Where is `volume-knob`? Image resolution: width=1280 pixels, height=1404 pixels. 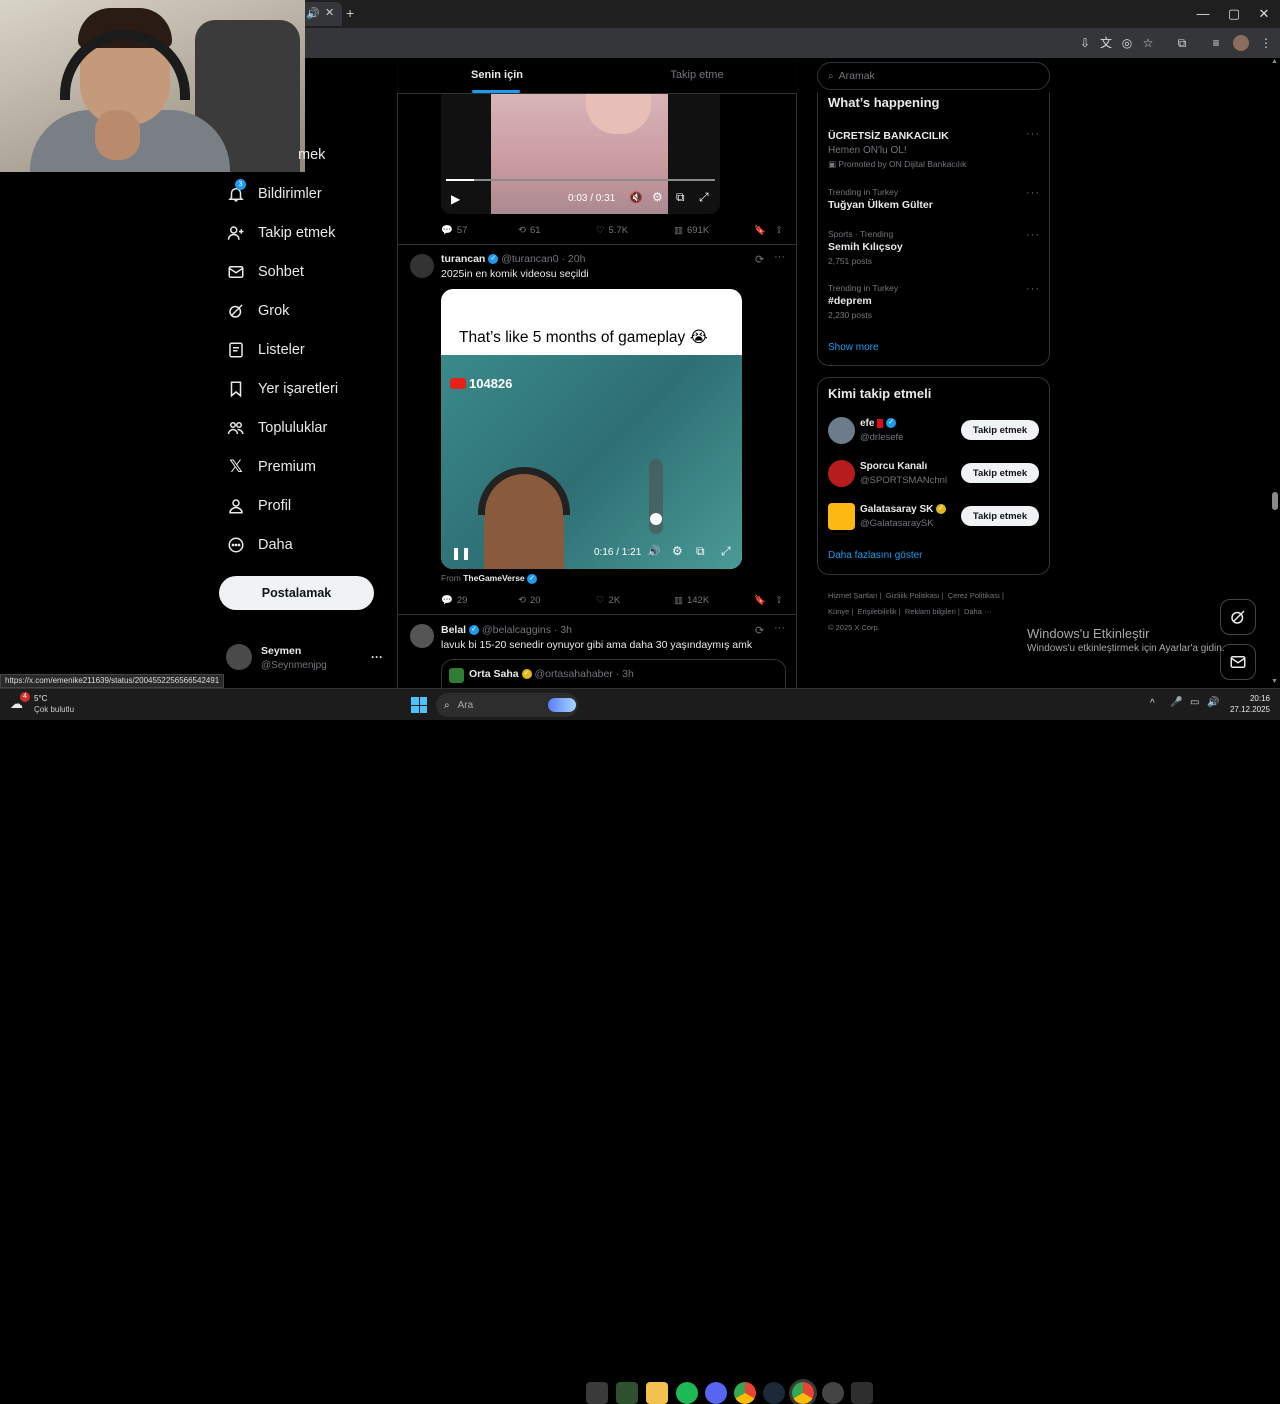
volume-knob is located at coordinates (656, 519).